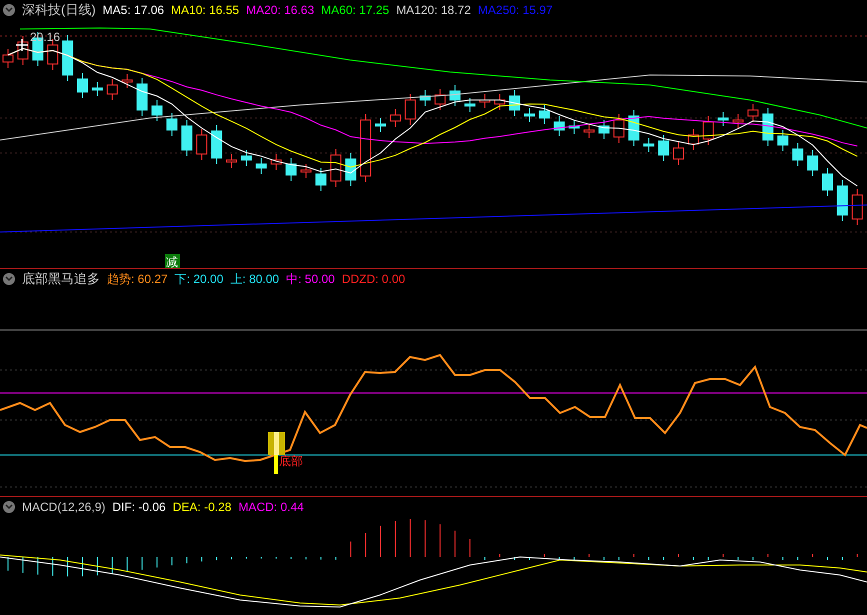 This screenshot has width=867, height=615. What do you see at coordinates (280, 10) in the screenshot?
I see `legend-value: MA20: 16.63` at bounding box center [280, 10].